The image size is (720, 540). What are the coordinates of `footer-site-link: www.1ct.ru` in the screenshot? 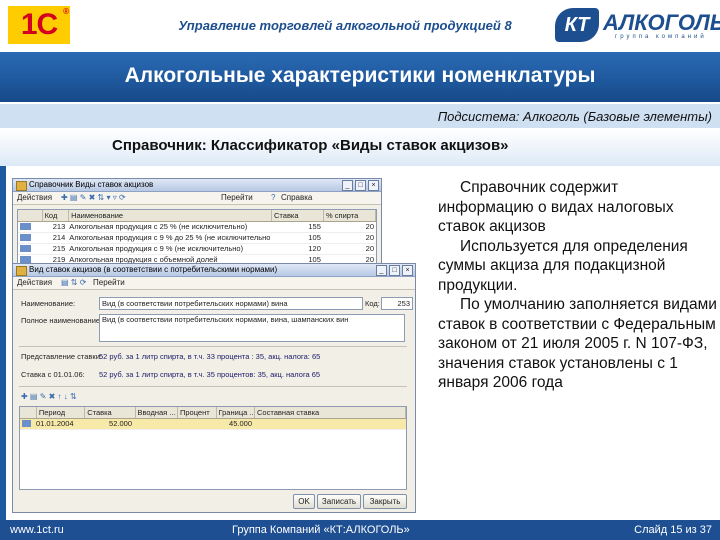 It's located at (37, 530).